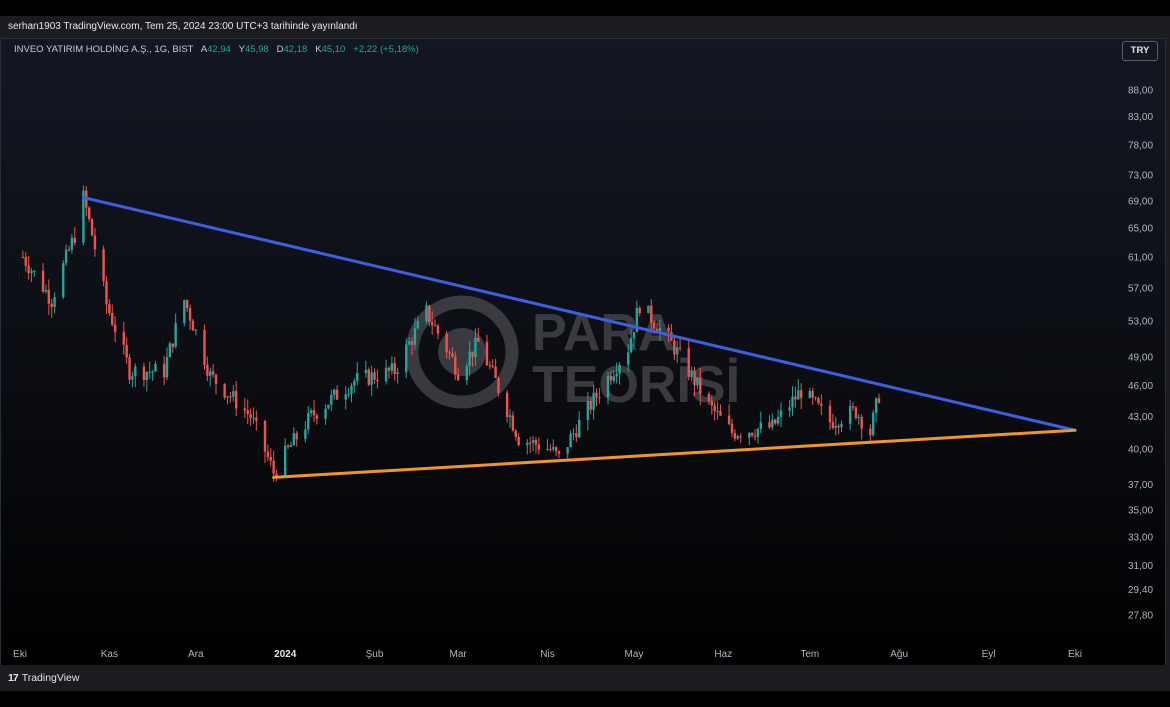  What do you see at coordinates (585, 699) in the screenshot?
I see `bottom-bar` at bounding box center [585, 699].